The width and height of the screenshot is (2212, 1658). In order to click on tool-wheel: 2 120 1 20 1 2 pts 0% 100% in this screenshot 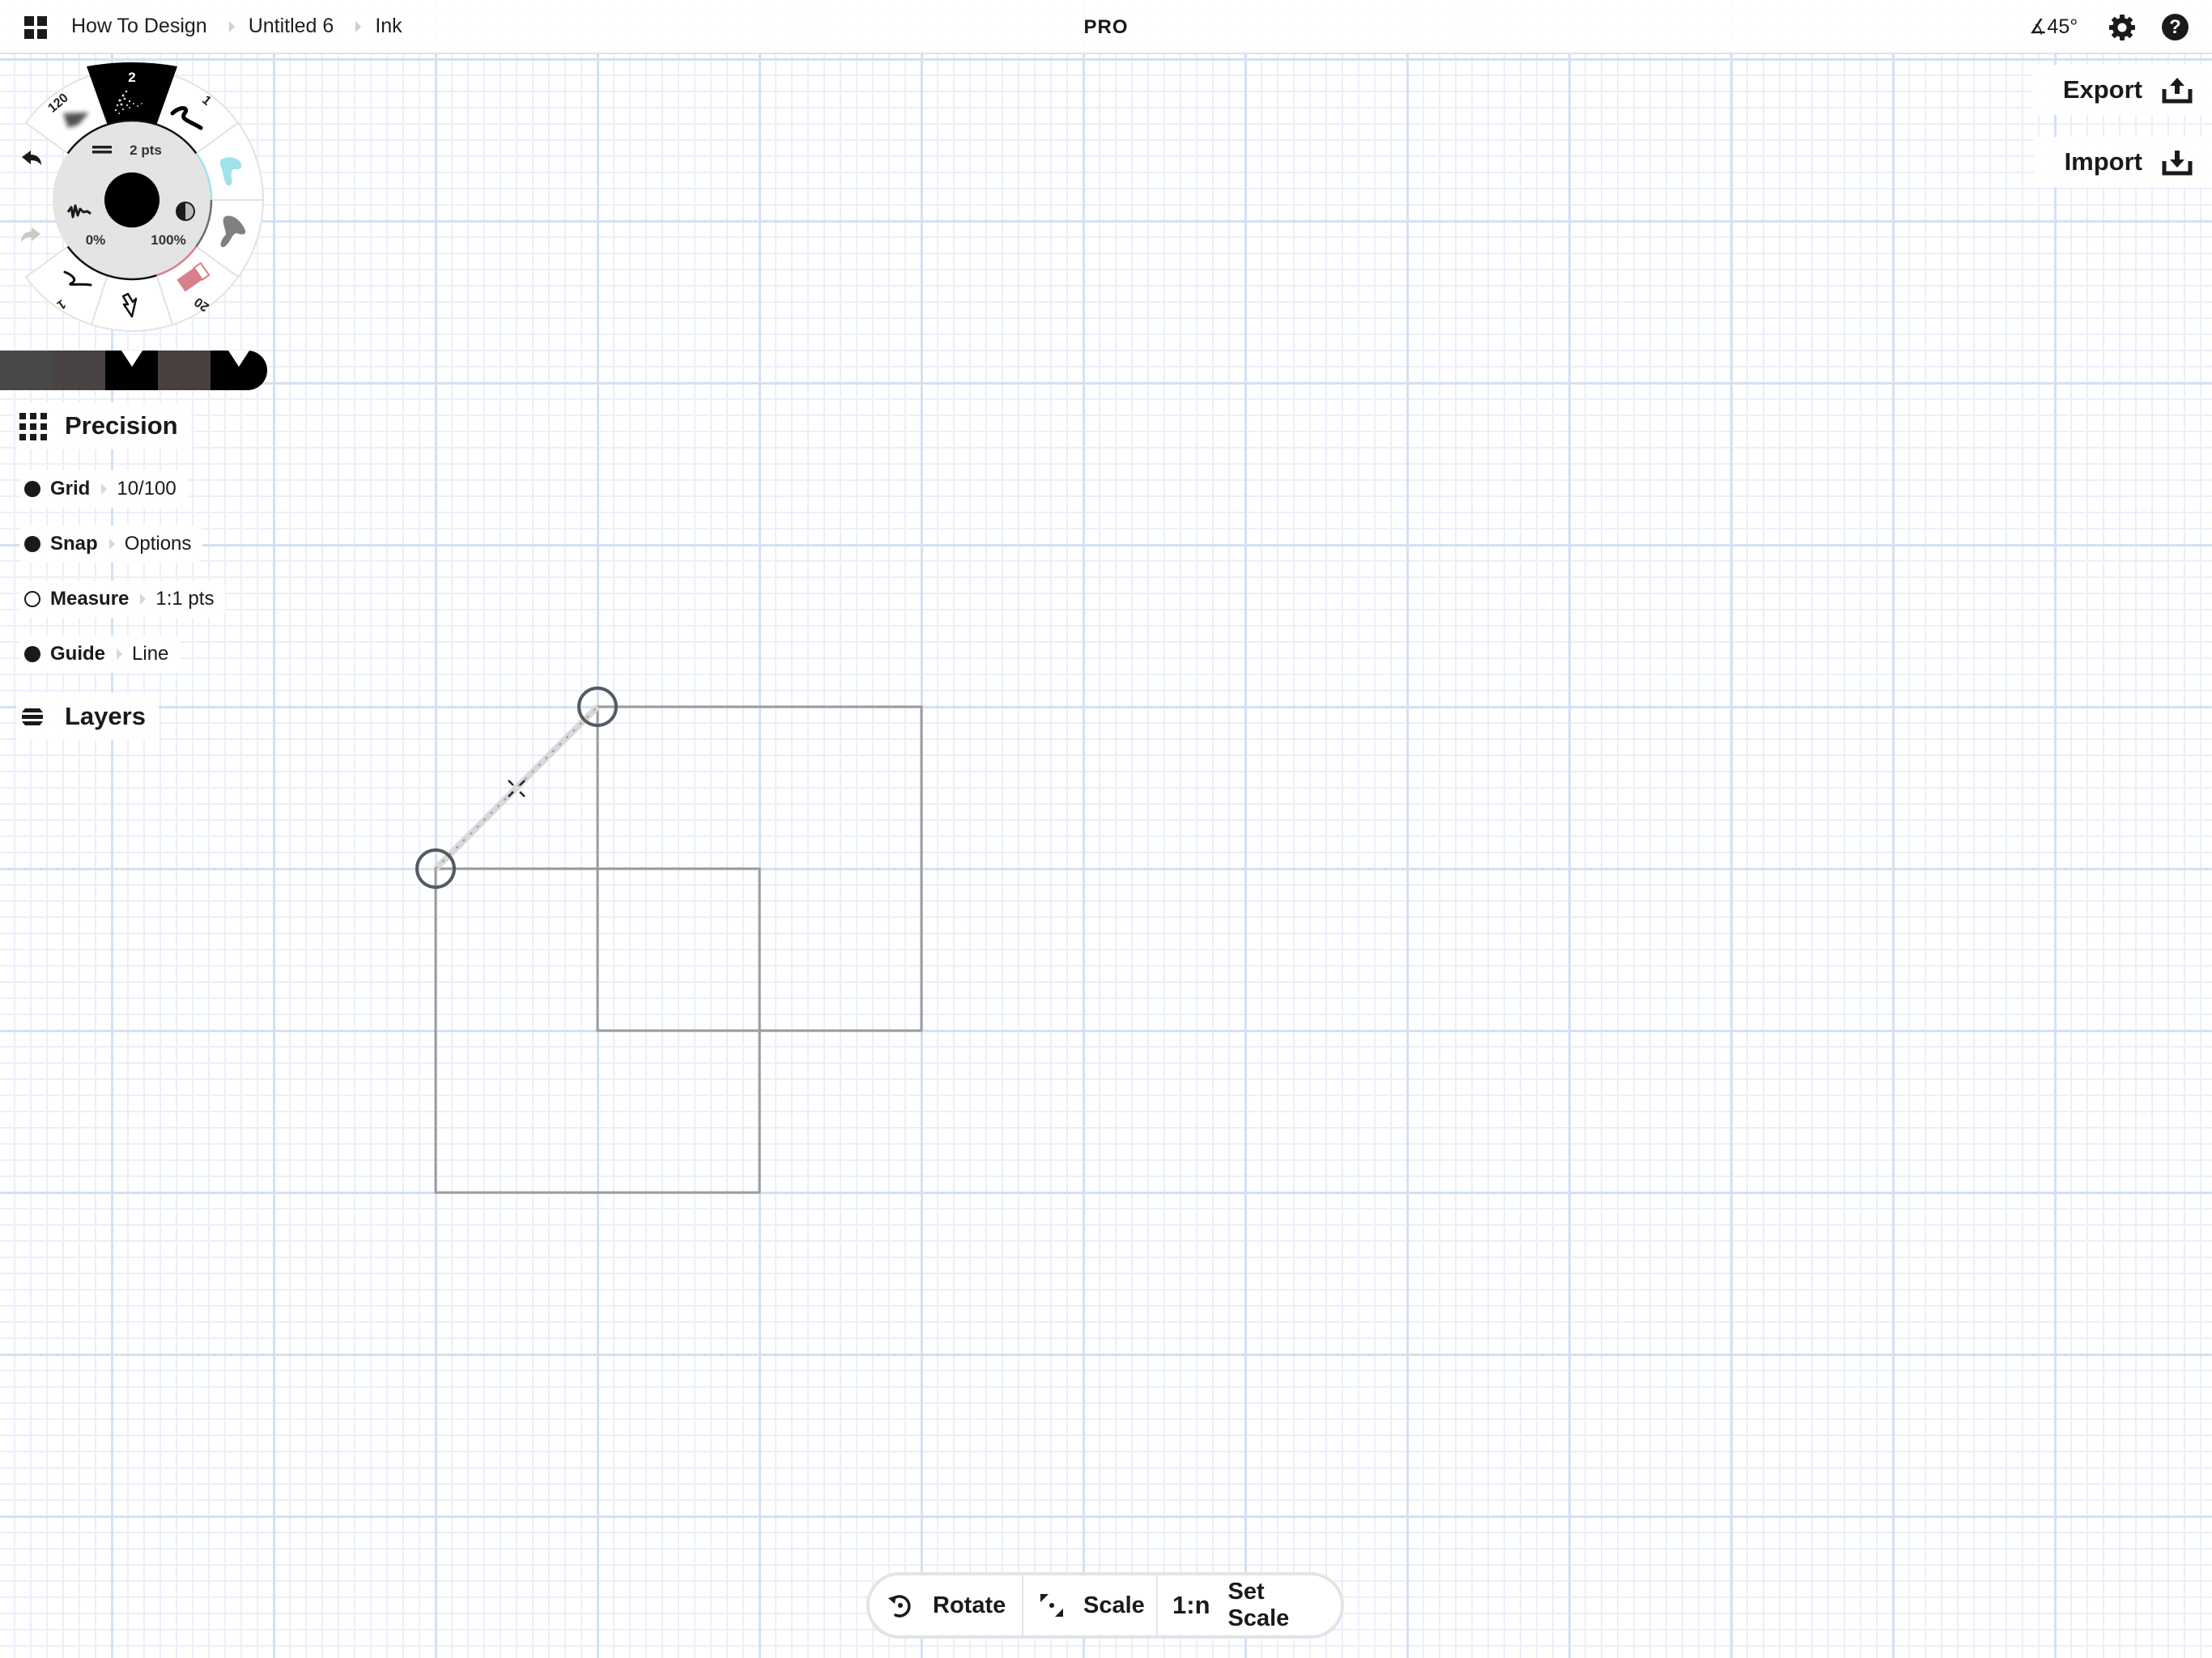, I will do `click(143, 197)`.